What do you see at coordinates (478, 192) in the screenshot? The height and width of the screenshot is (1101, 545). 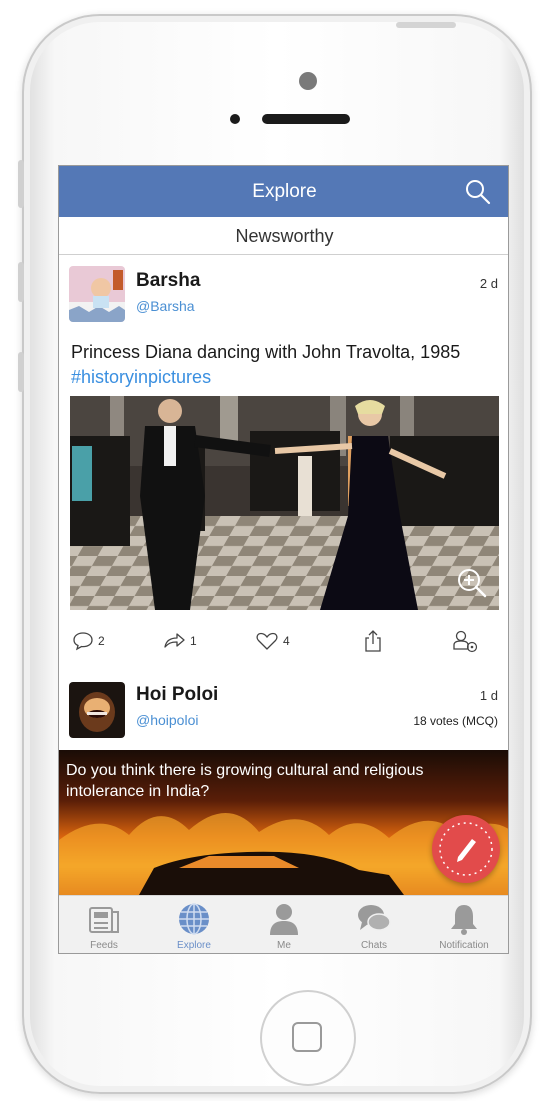 I see `search-icon` at bounding box center [478, 192].